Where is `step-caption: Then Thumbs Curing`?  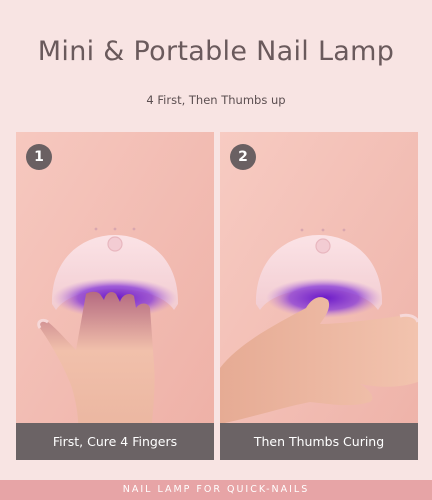
step-caption: Then Thumbs Curing is located at coordinates (319, 441).